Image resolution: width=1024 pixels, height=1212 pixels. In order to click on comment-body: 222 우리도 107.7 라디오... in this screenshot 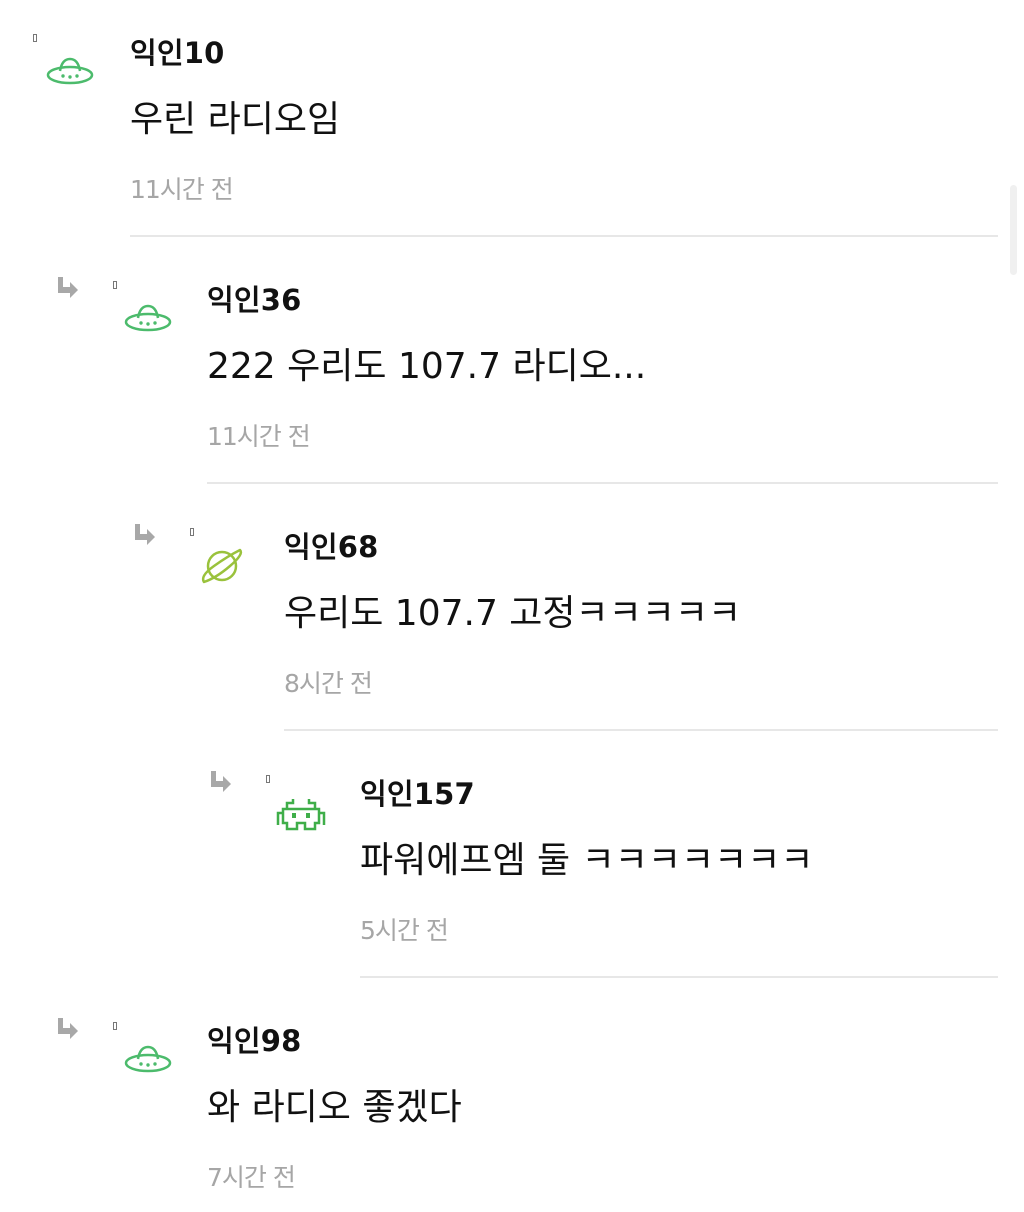, I will do `click(427, 366)`.